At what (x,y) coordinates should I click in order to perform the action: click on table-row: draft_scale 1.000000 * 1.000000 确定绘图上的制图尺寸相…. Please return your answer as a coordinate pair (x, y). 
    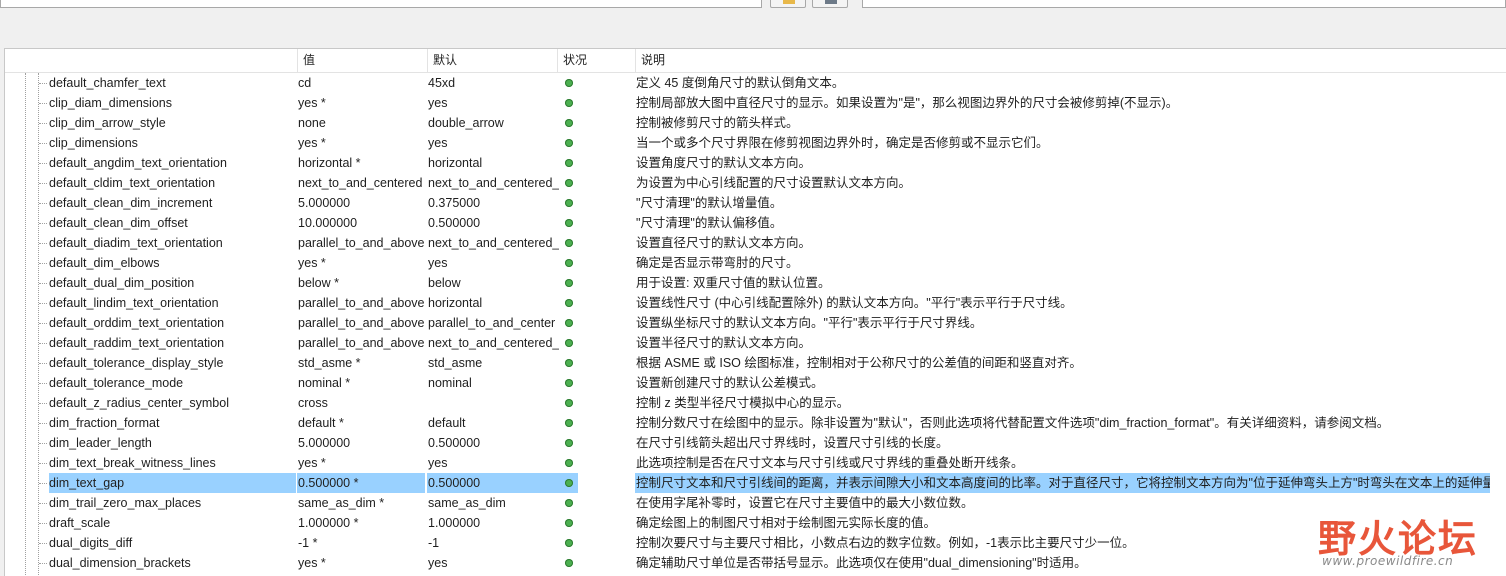
    Looking at the image, I should click on (755, 523).